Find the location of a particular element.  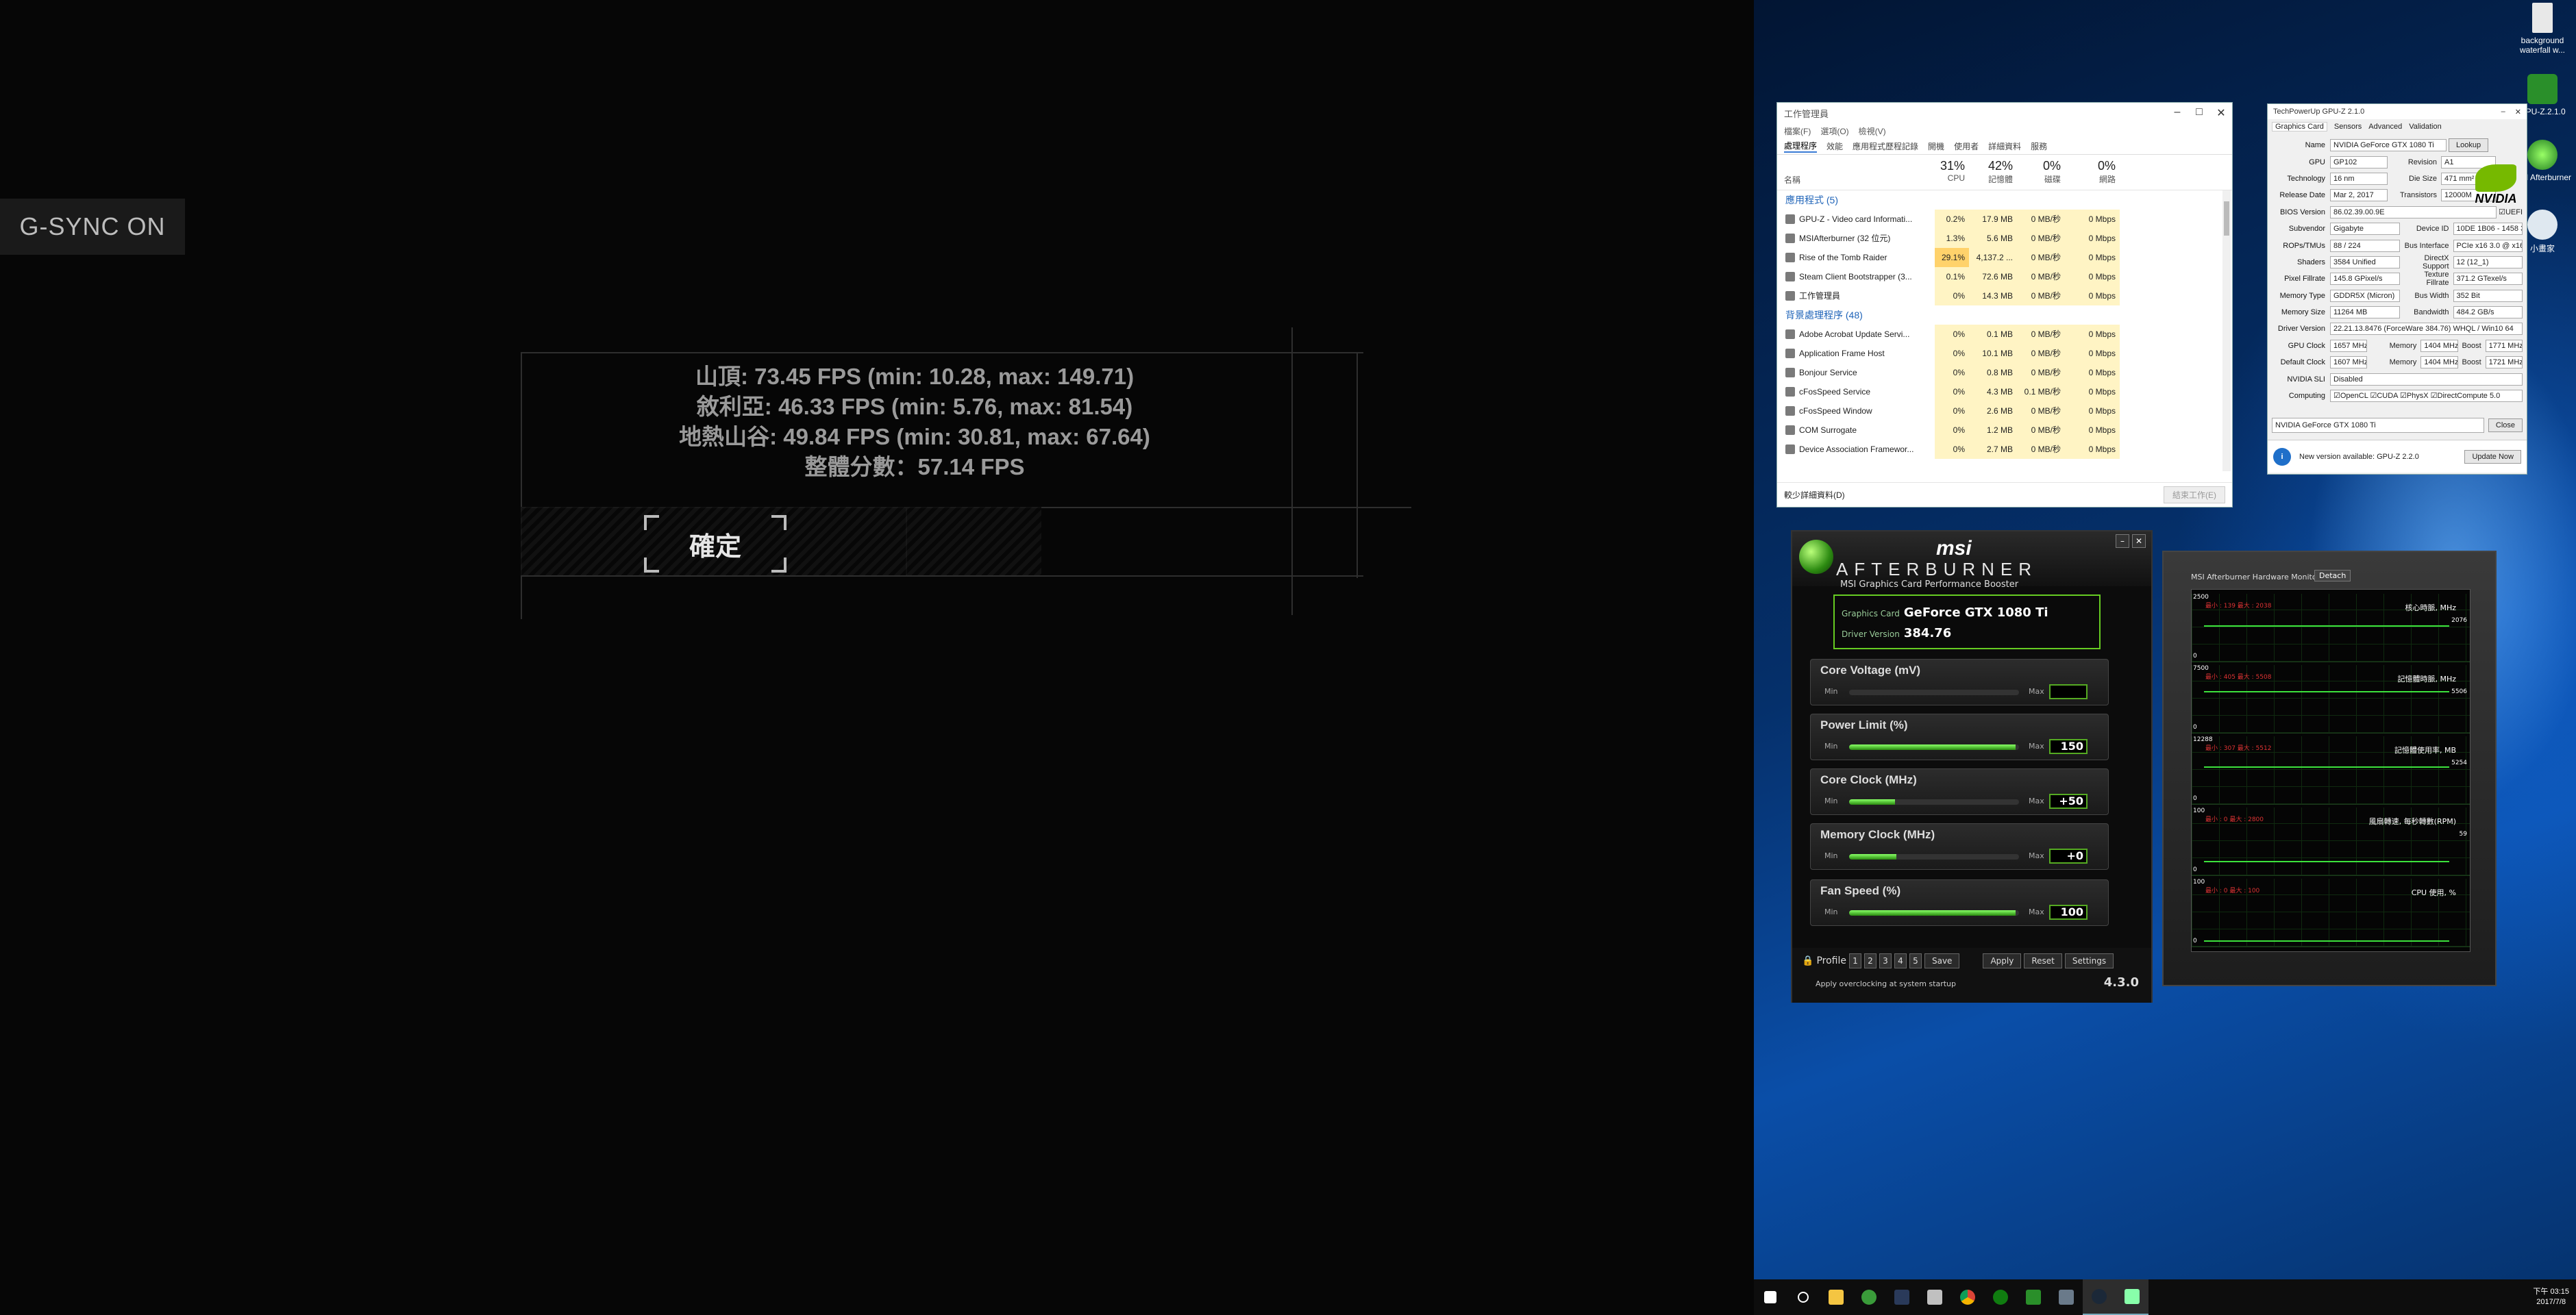

start-button is located at coordinates (1770, 1297).